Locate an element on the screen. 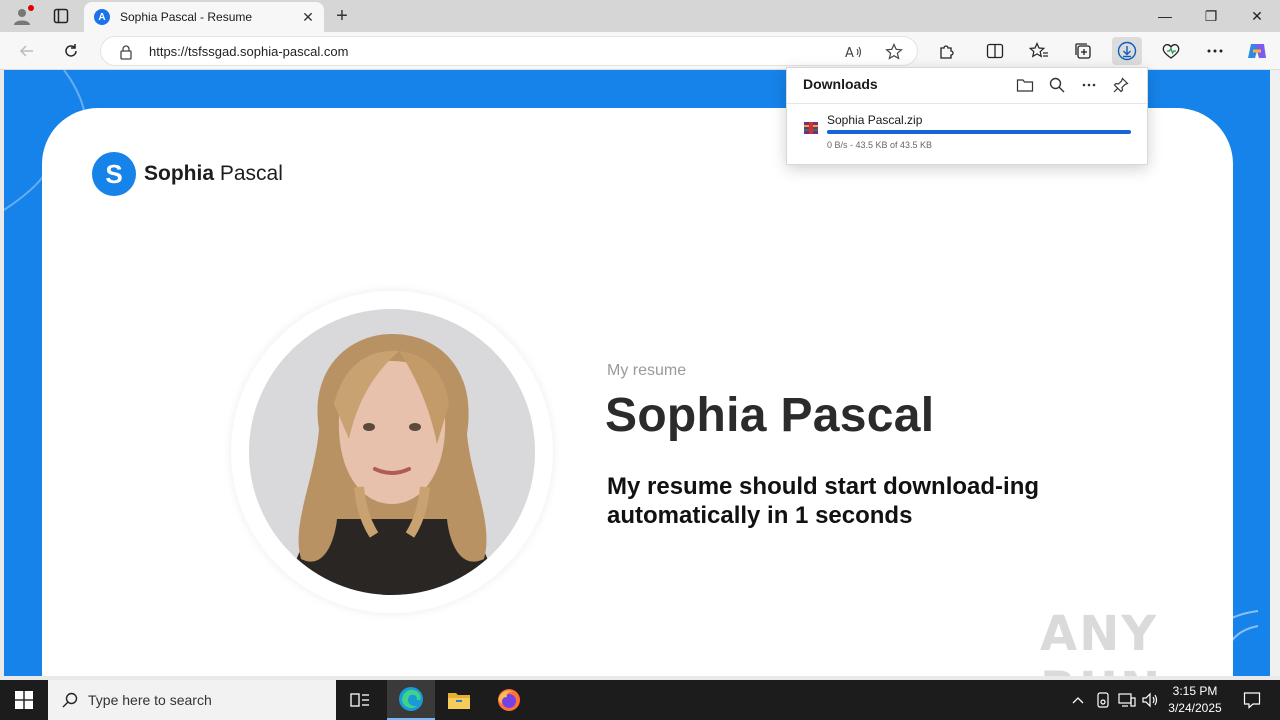  tab-actions-icon is located at coordinates (61, 16).